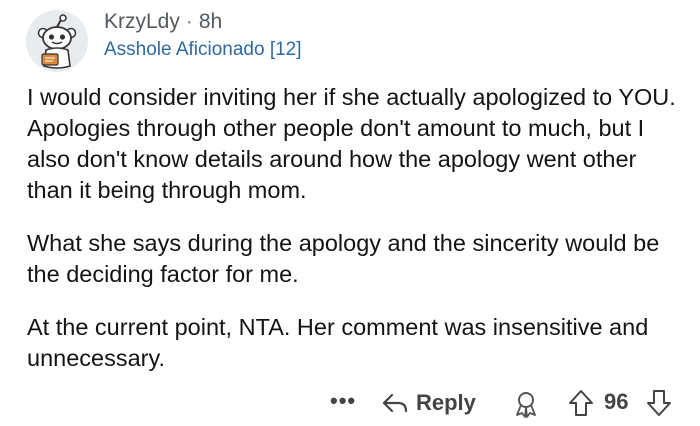 This screenshot has height=426, width=700. Describe the element at coordinates (659, 403) in the screenshot. I see `downvote-arrow-icon` at that location.